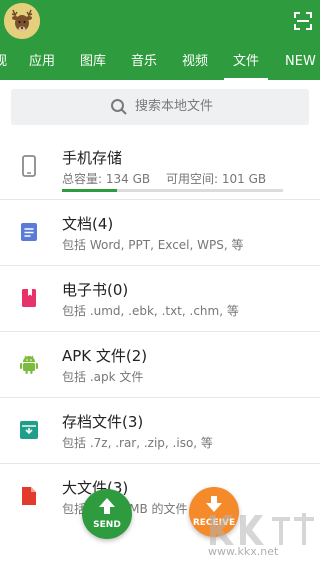  I want to click on avatar, so click(22, 21).